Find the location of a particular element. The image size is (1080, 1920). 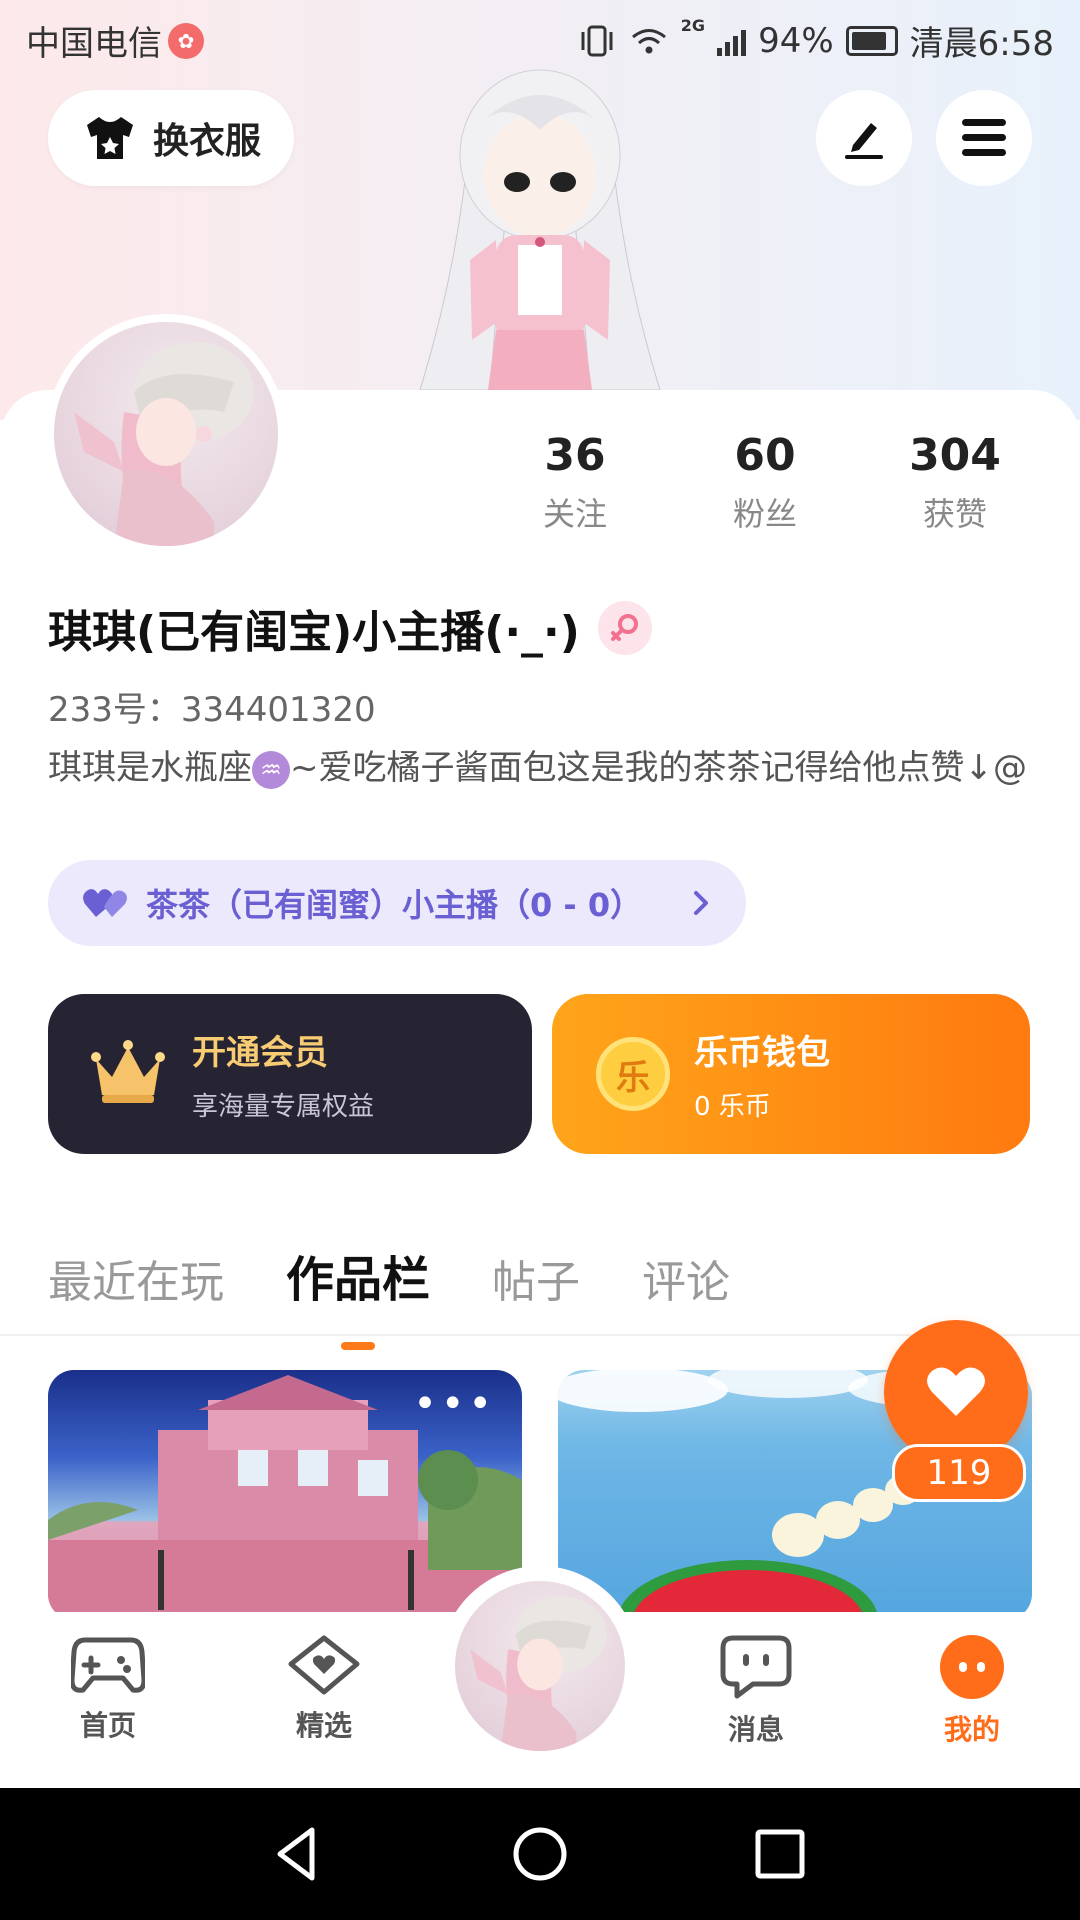

profile-name-row: 琪琪(已有闺宝)小主播(·_·) is located at coordinates (350, 628).